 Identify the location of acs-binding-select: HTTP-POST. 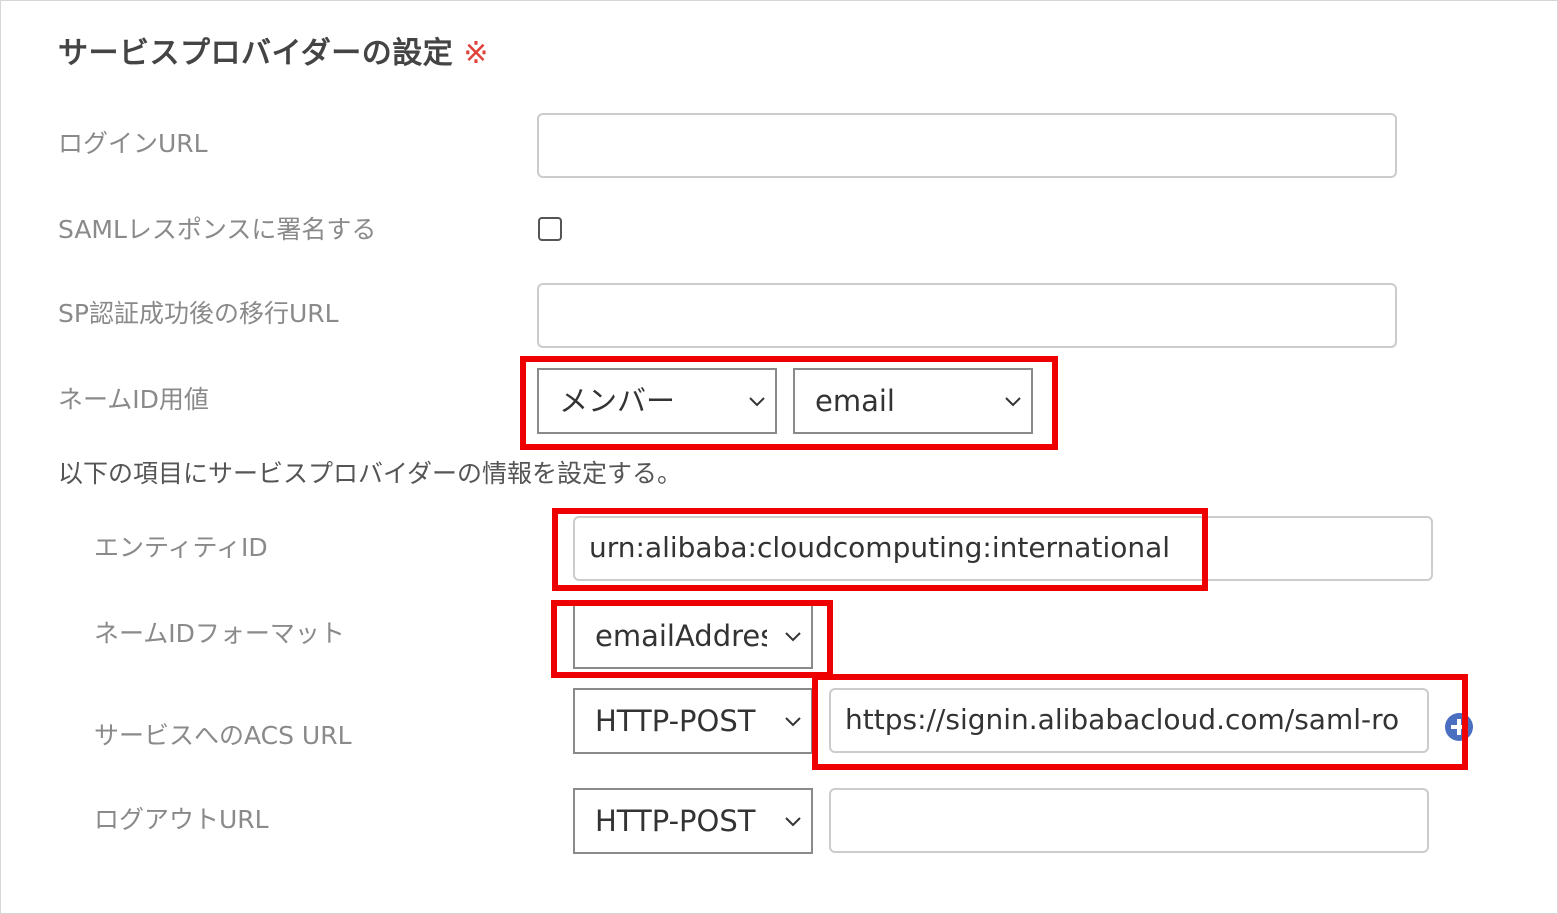
(693, 721).